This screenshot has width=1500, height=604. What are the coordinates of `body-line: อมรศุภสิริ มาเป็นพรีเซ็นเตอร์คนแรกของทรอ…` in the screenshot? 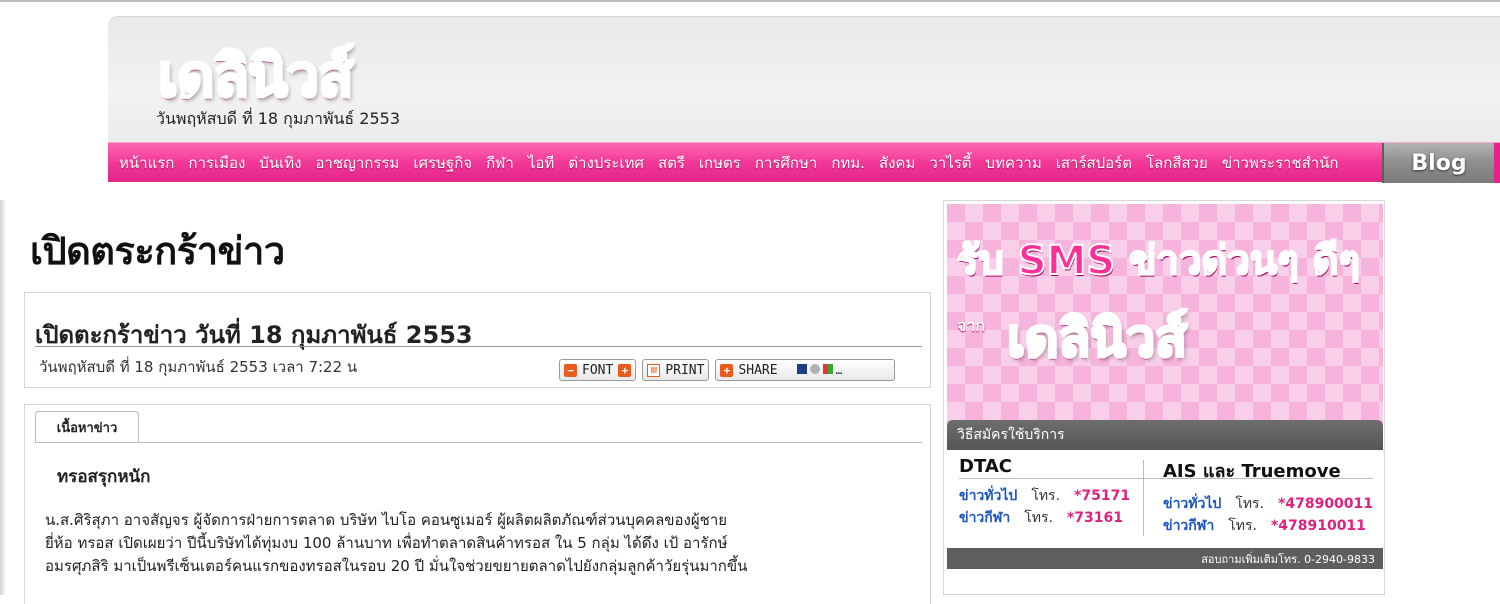 It's located at (396, 566).